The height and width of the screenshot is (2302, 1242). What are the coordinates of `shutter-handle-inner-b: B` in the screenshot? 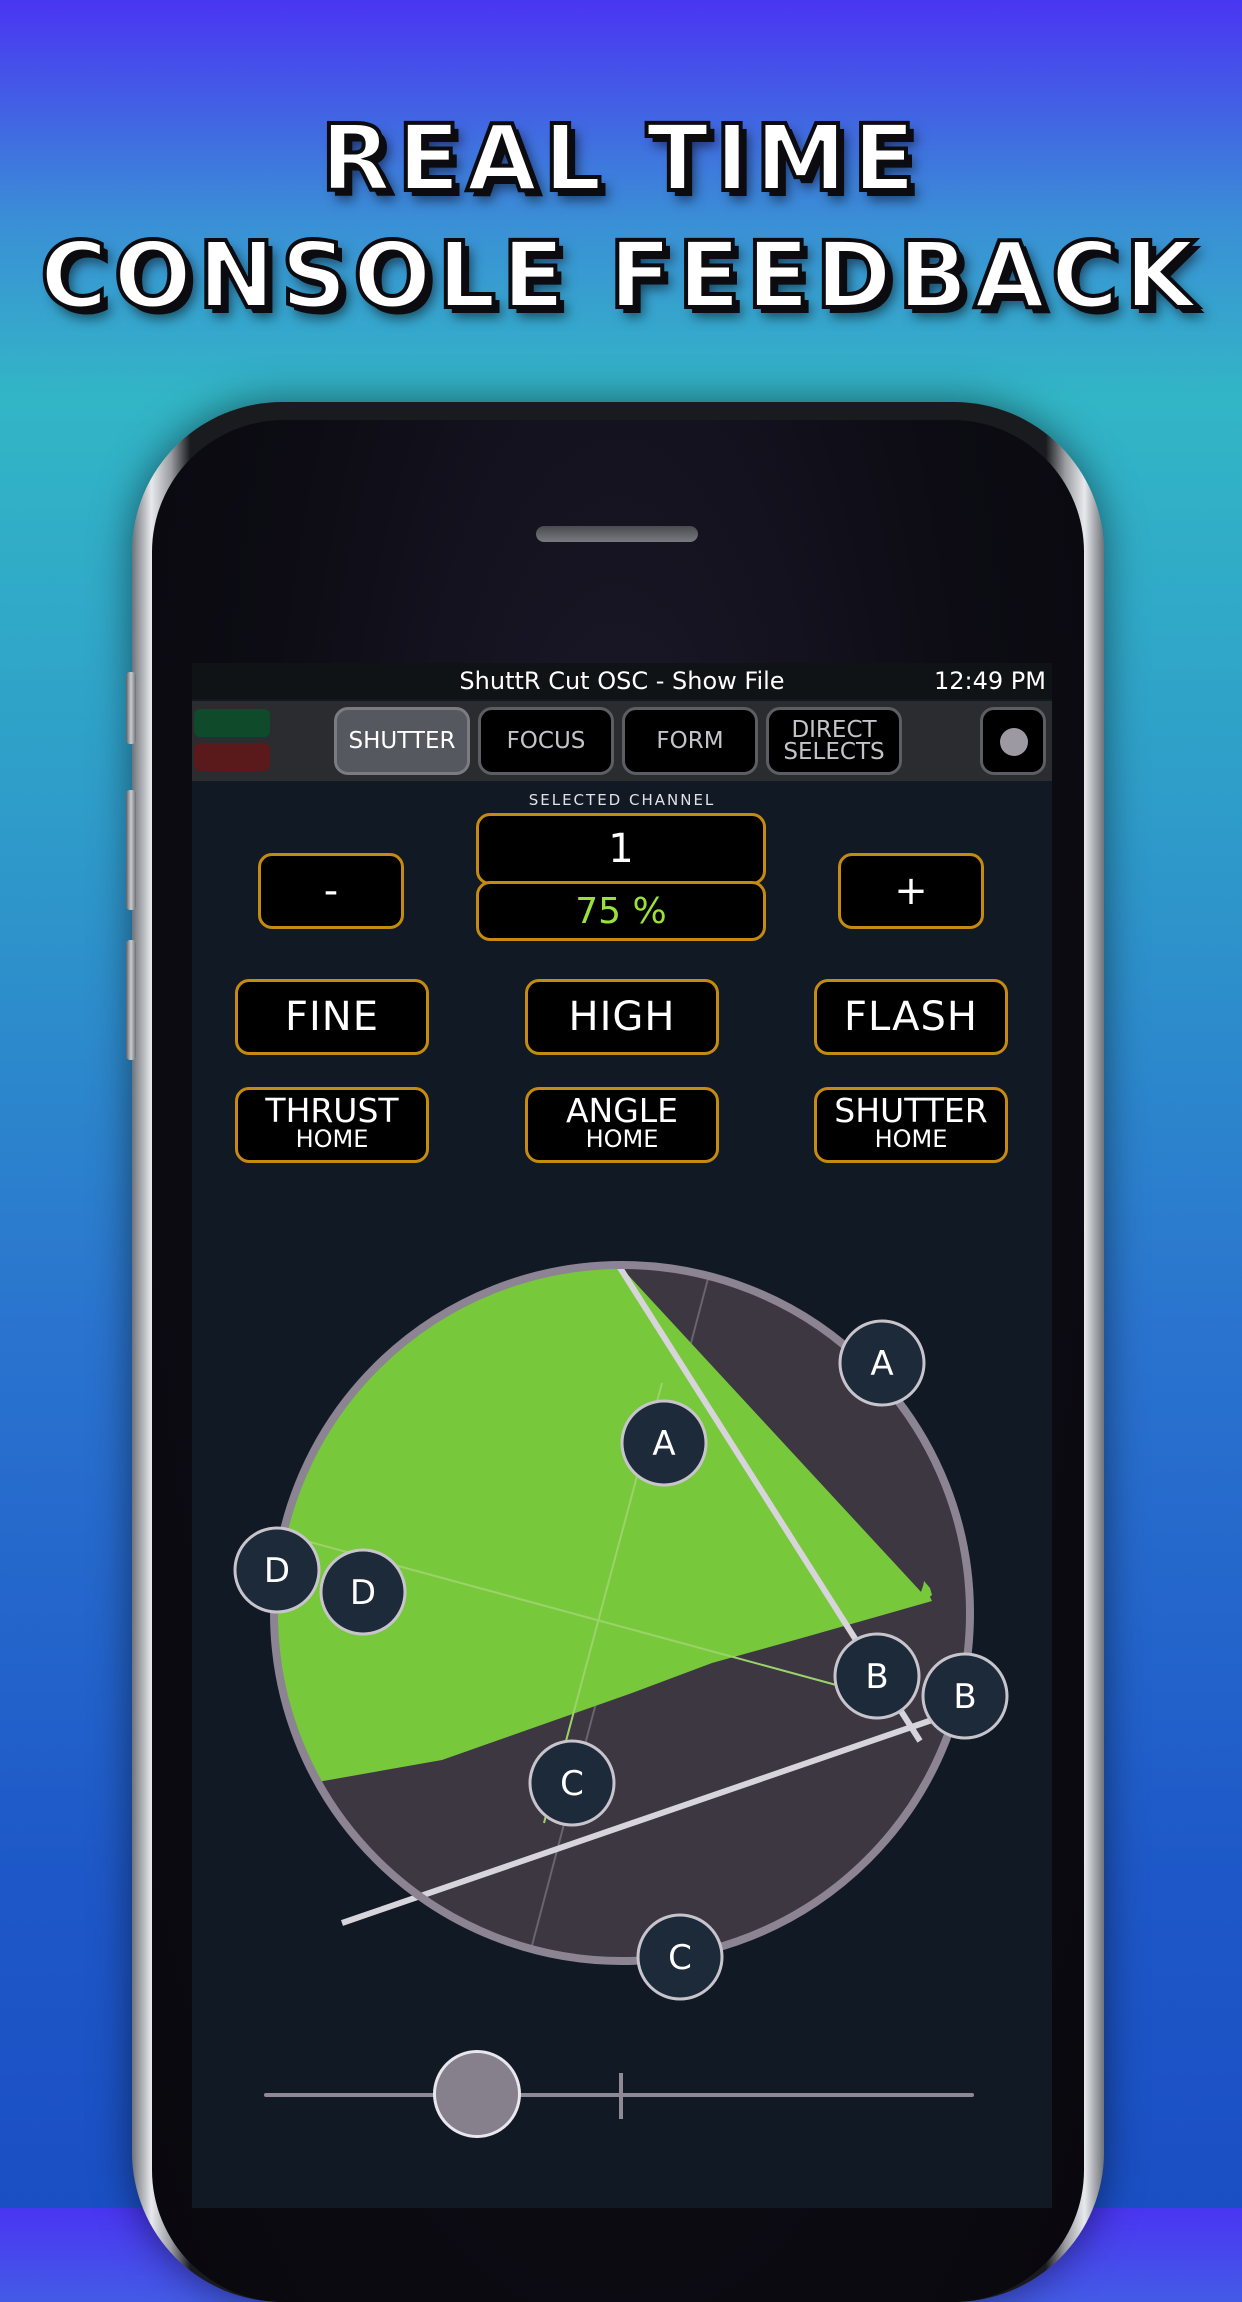 It's located at (877, 1676).